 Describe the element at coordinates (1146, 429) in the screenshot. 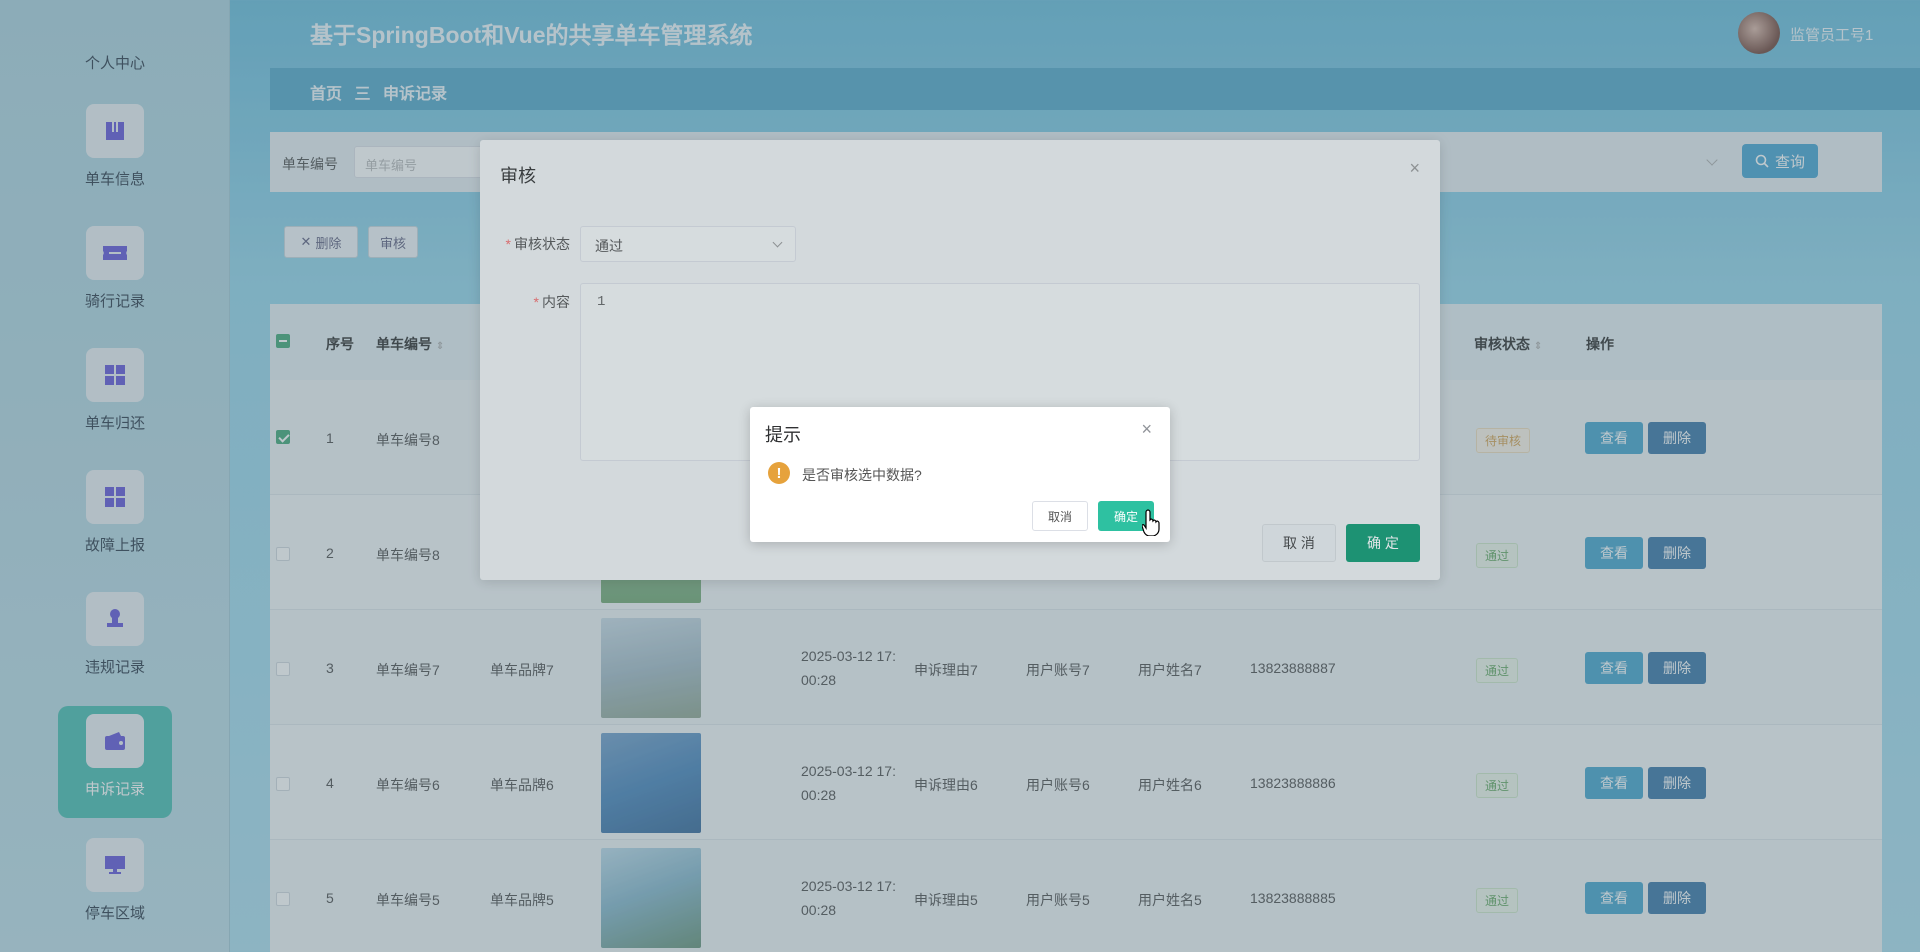

I see `close-icon: ×` at that location.